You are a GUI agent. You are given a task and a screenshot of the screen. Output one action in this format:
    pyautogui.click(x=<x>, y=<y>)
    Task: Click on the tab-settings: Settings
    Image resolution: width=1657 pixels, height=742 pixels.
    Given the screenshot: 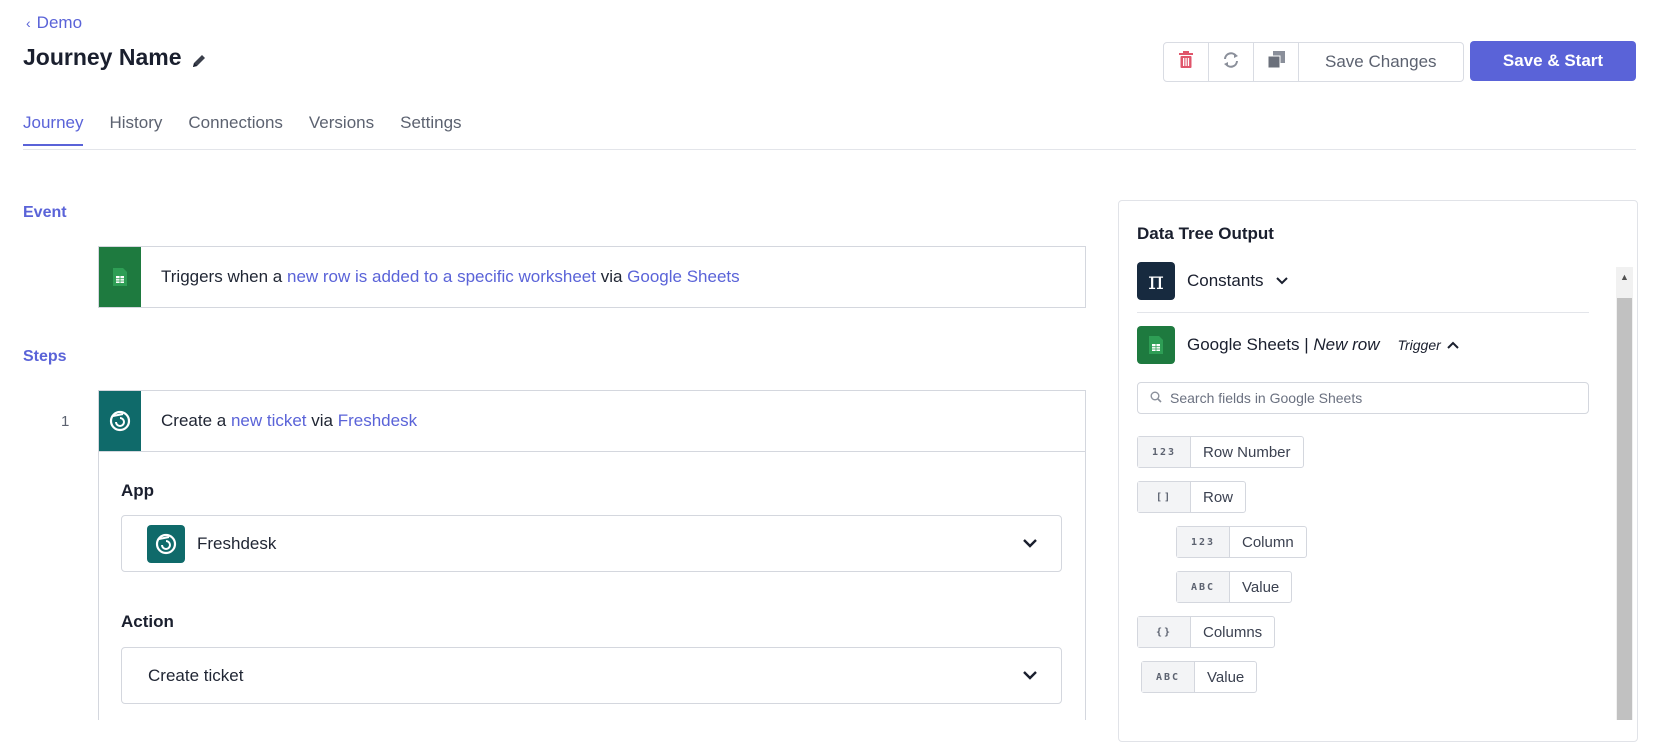 What is the action you would take?
    pyautogui.click(x=430, y=129)
    